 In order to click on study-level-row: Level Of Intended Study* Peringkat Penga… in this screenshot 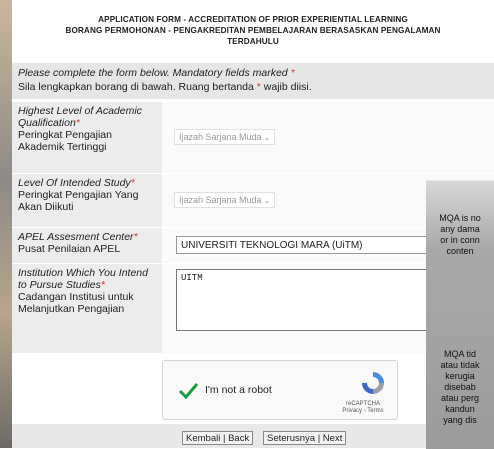, I will do `click(253, 200)`.